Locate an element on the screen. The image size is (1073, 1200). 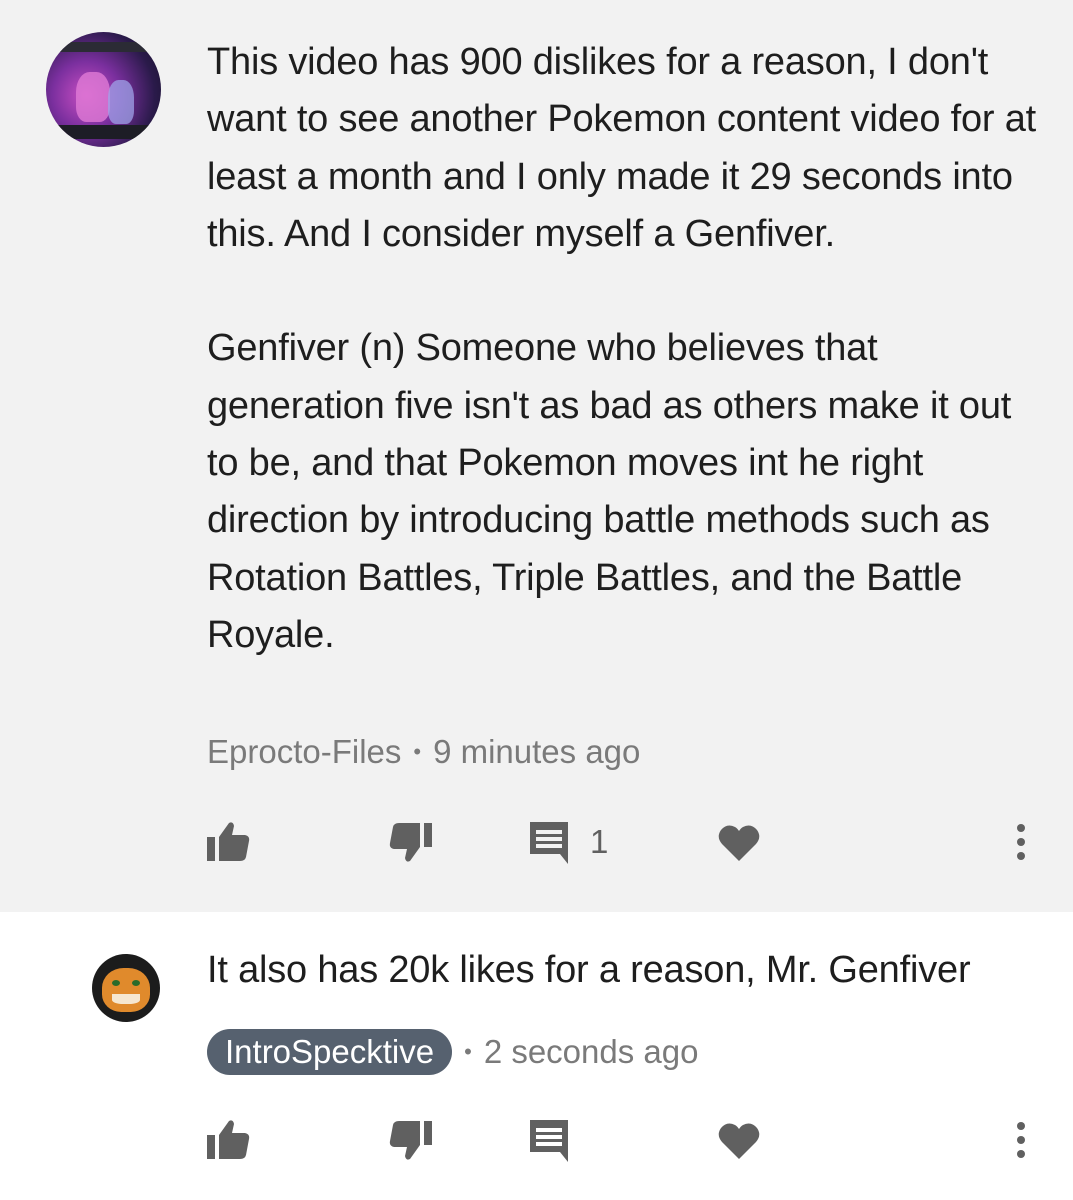
comment-actions: 1 is located at coordinates (536, 842).